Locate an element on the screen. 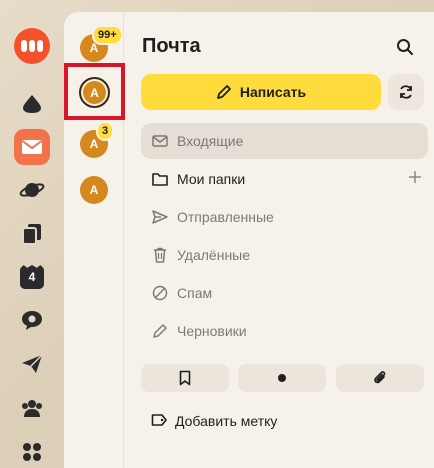  planet-icon is located at coordinates (32, 190).